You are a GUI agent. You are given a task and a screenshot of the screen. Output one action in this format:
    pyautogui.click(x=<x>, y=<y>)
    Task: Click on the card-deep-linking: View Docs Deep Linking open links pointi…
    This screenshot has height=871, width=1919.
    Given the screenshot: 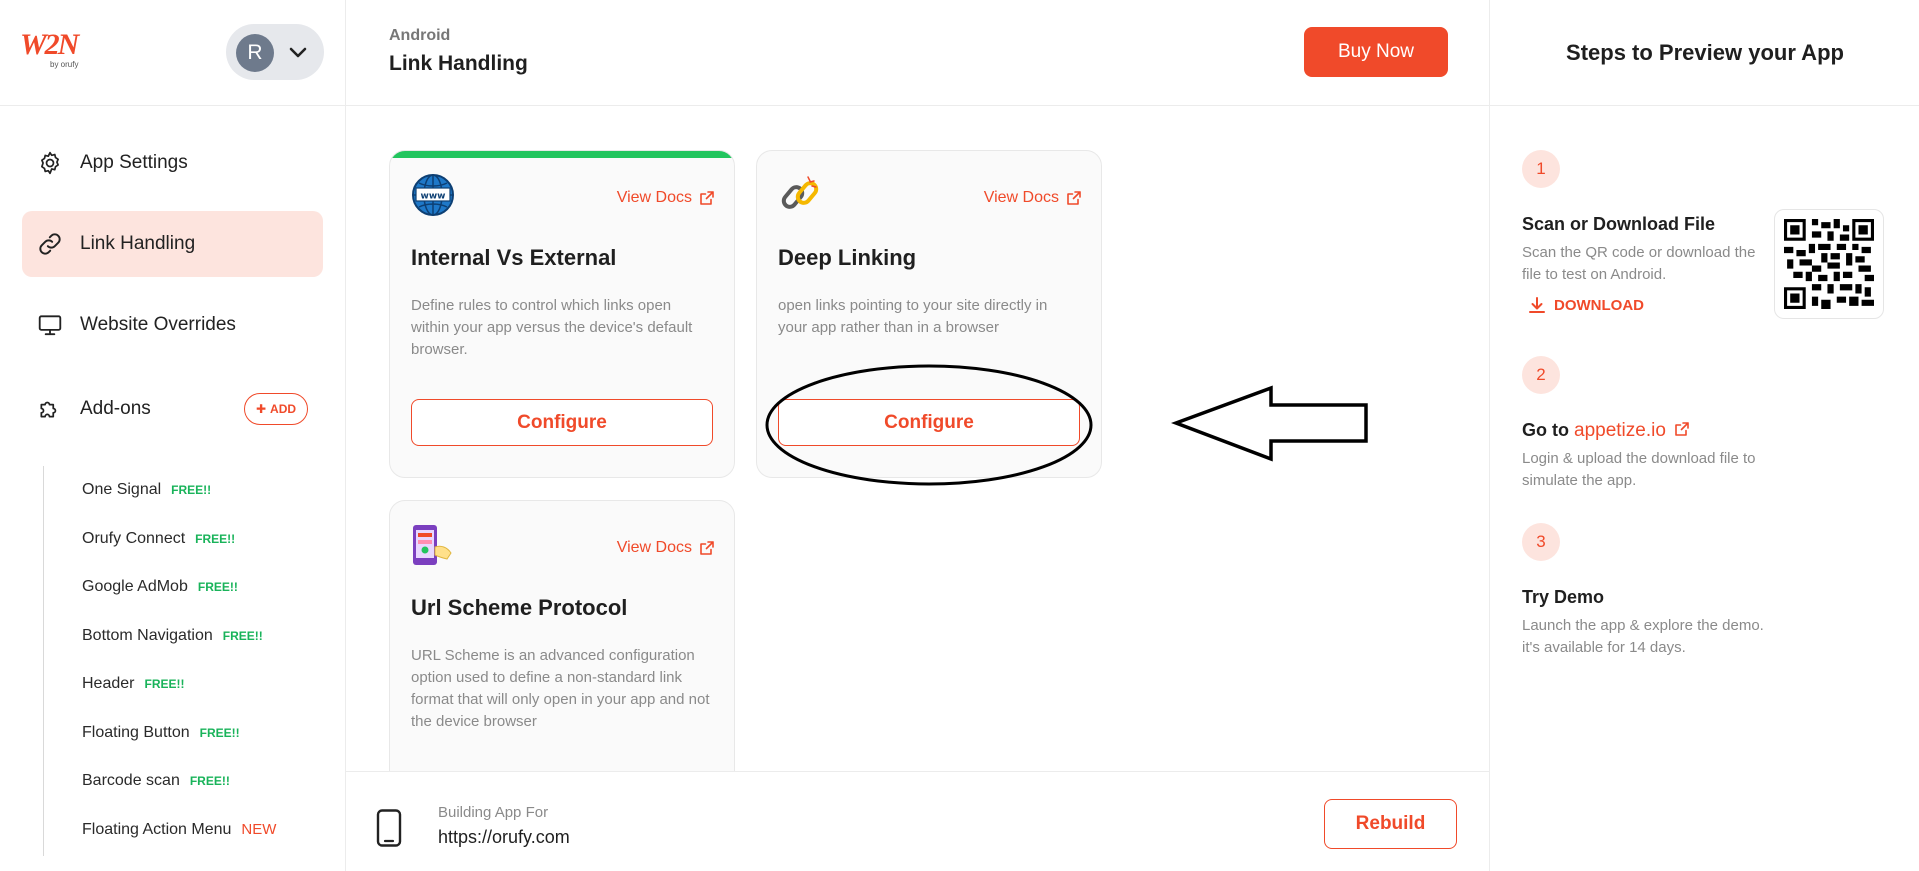 What is the action you would take?
    pyautogui.click(x=929, y=314)
    